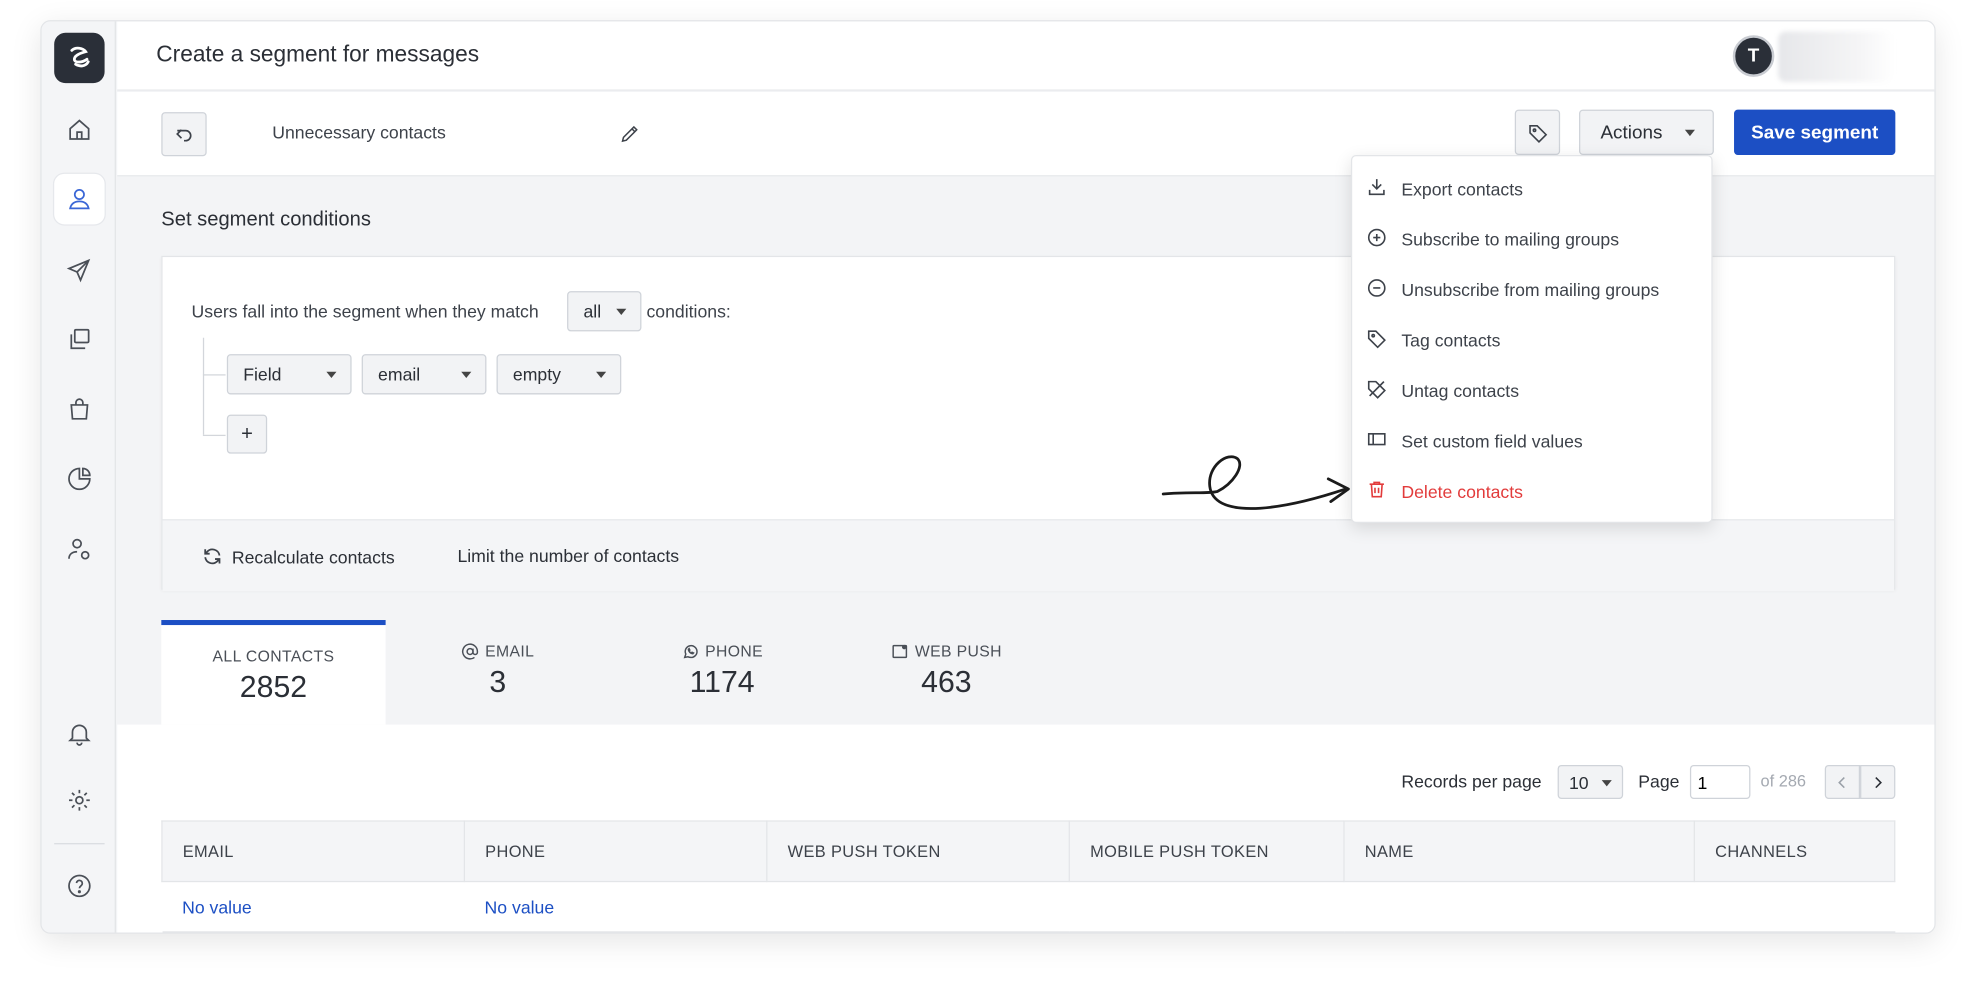 This screenshot has height=994, width=1976. I want to click on column-header-phone: PHONE, so click(615, 851).